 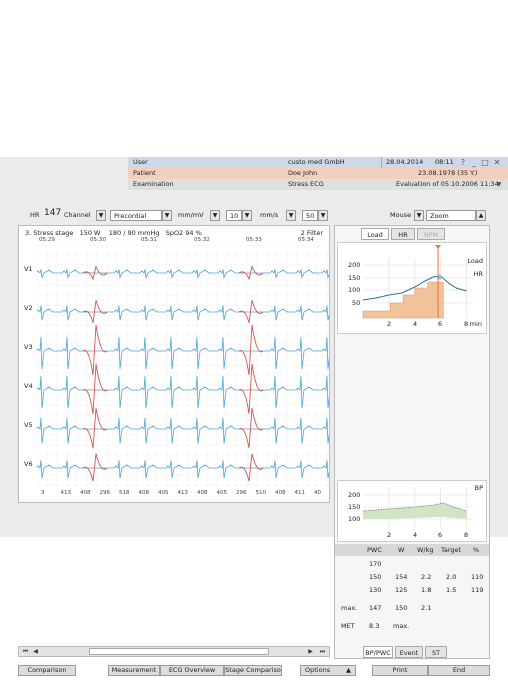 I want to click on close-icon: ✕, so click(x=497, y=162).